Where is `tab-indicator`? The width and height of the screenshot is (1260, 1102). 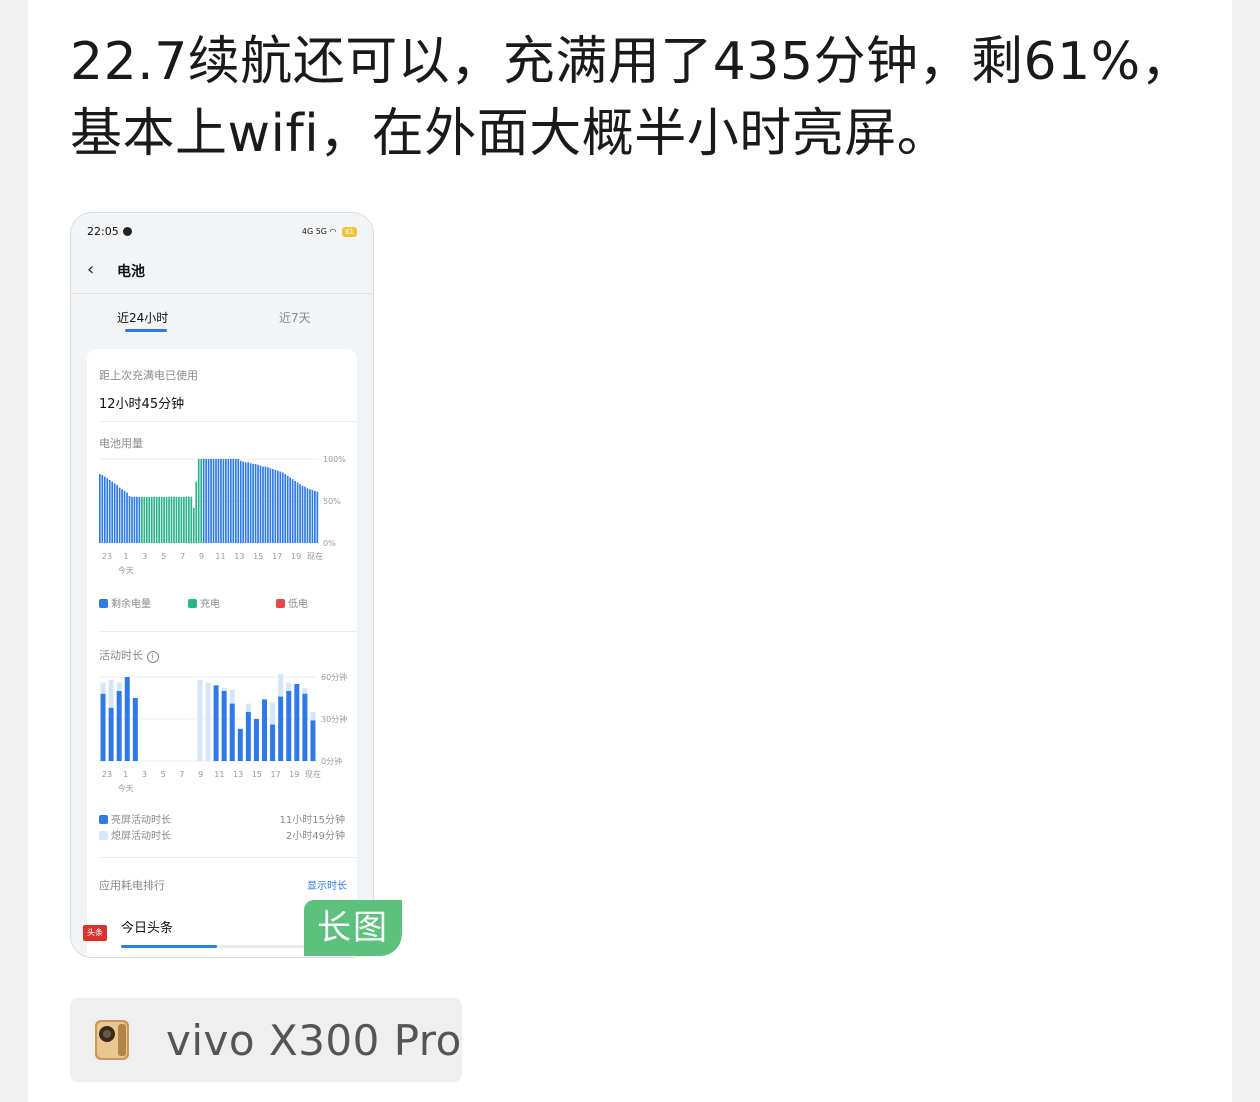
tab-indicator is located at coordinates (146, 330).